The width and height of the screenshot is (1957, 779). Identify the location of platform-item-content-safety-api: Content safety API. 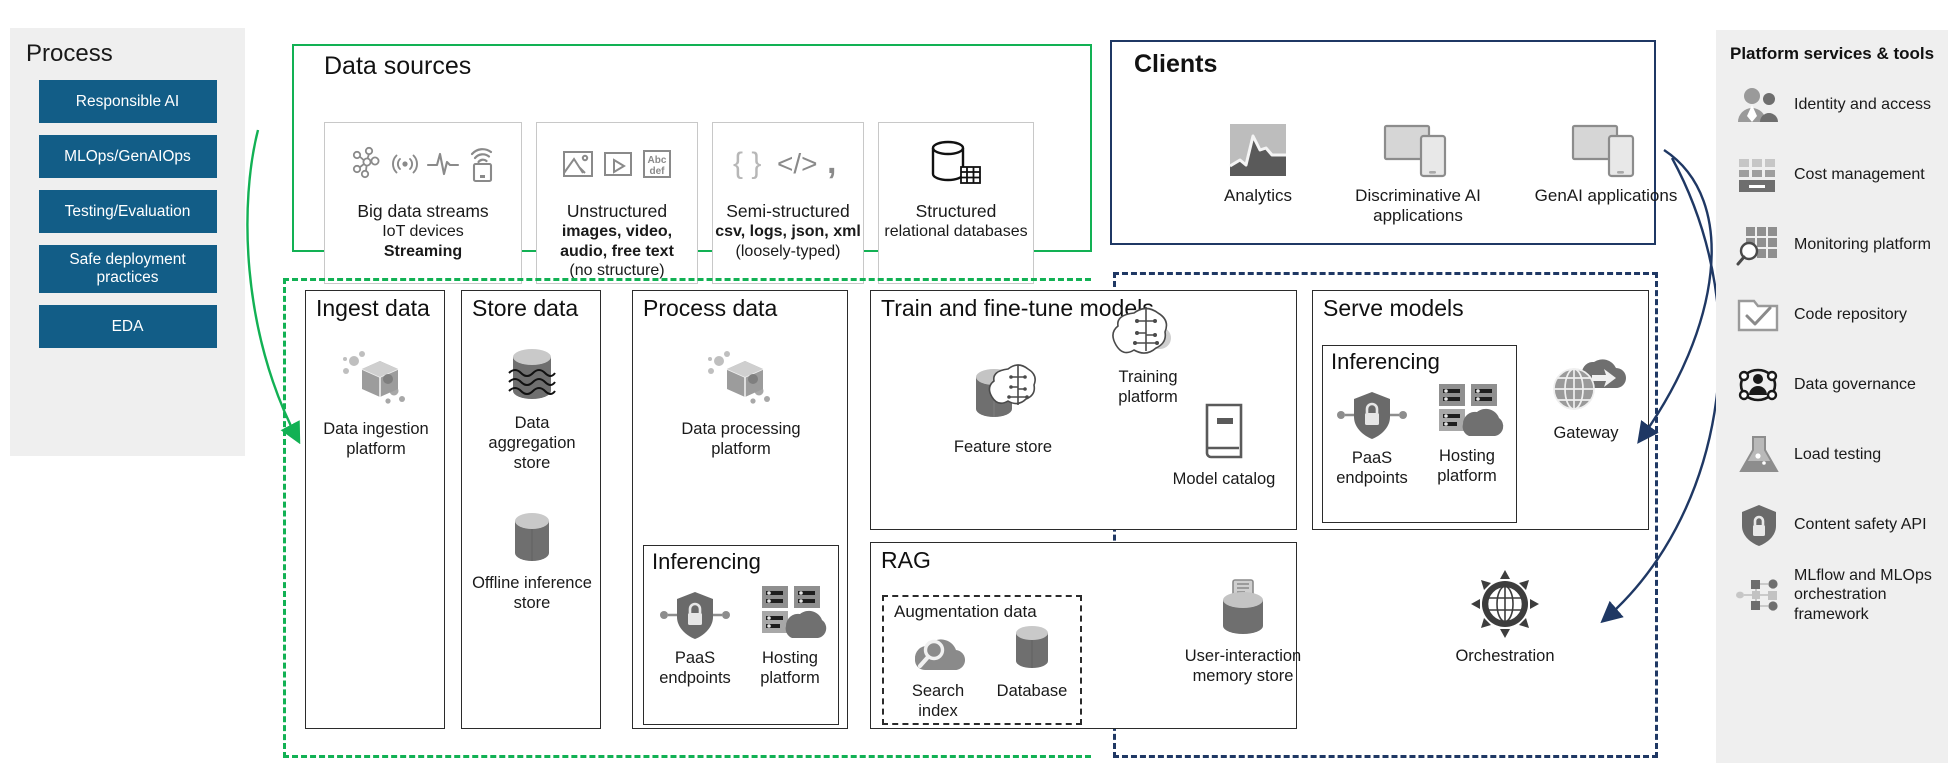
(1832, 525).